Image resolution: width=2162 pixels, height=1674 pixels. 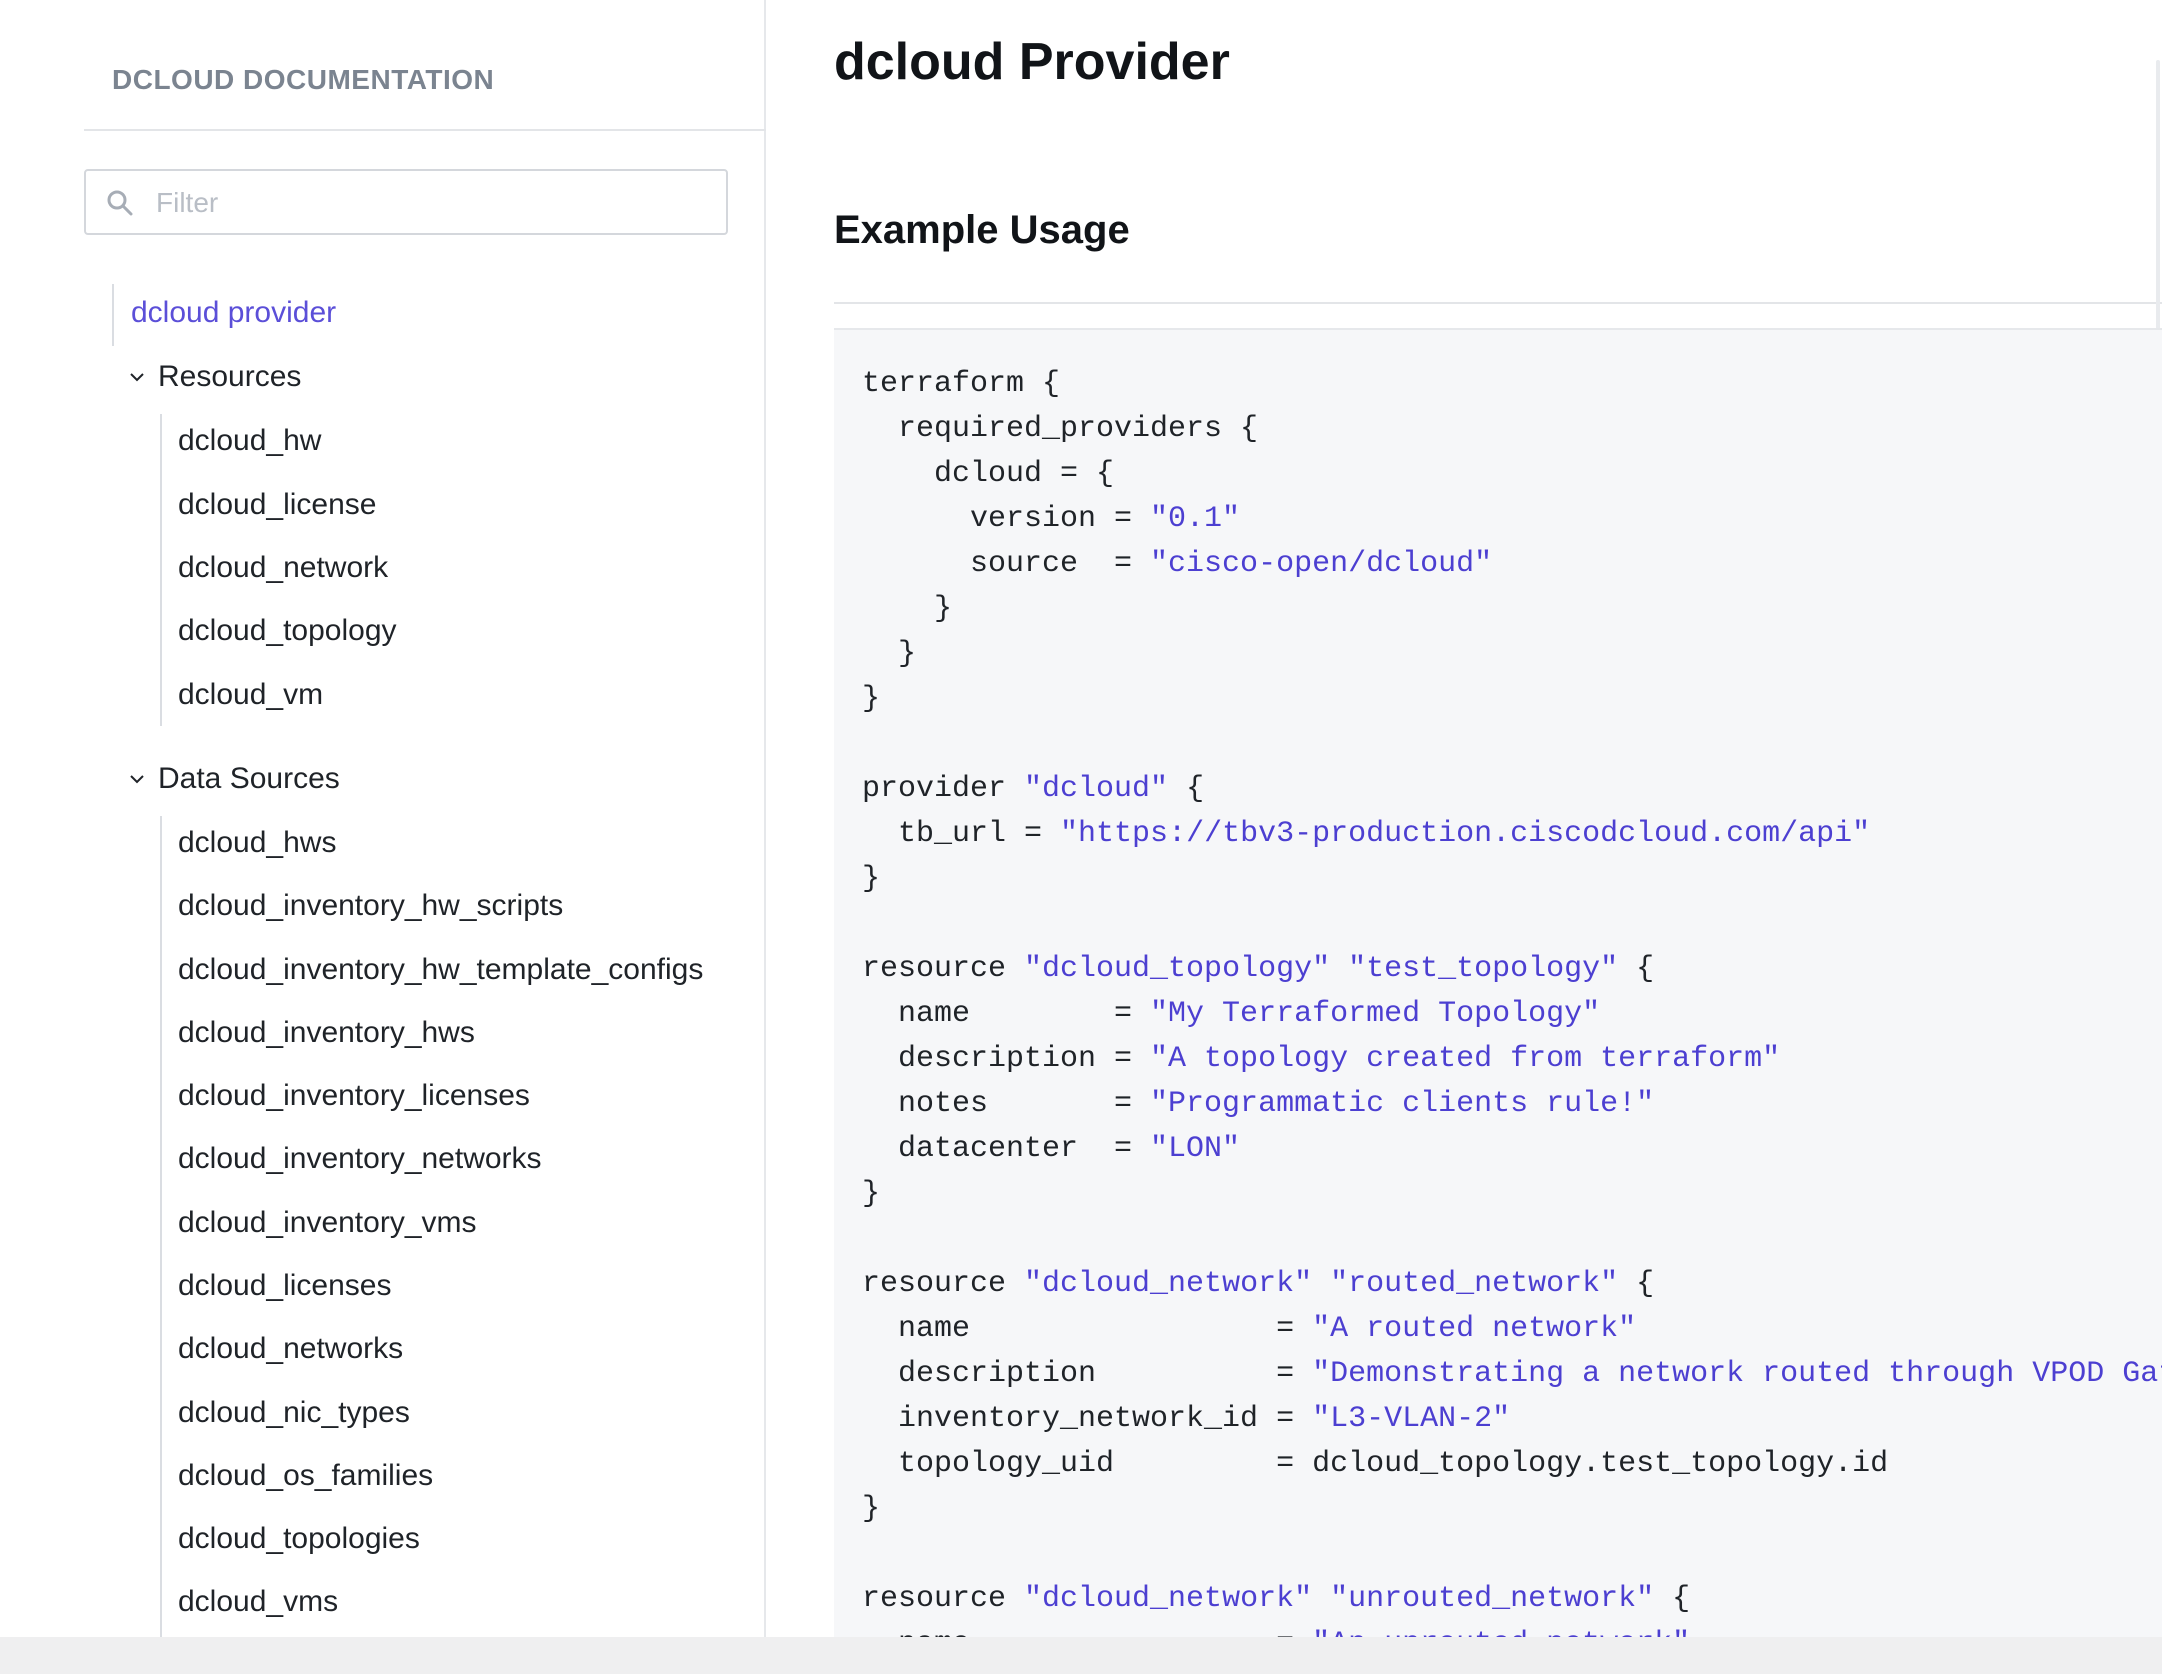 I want to click on code-line: version = "0.1", so click(x=1051, y=519).